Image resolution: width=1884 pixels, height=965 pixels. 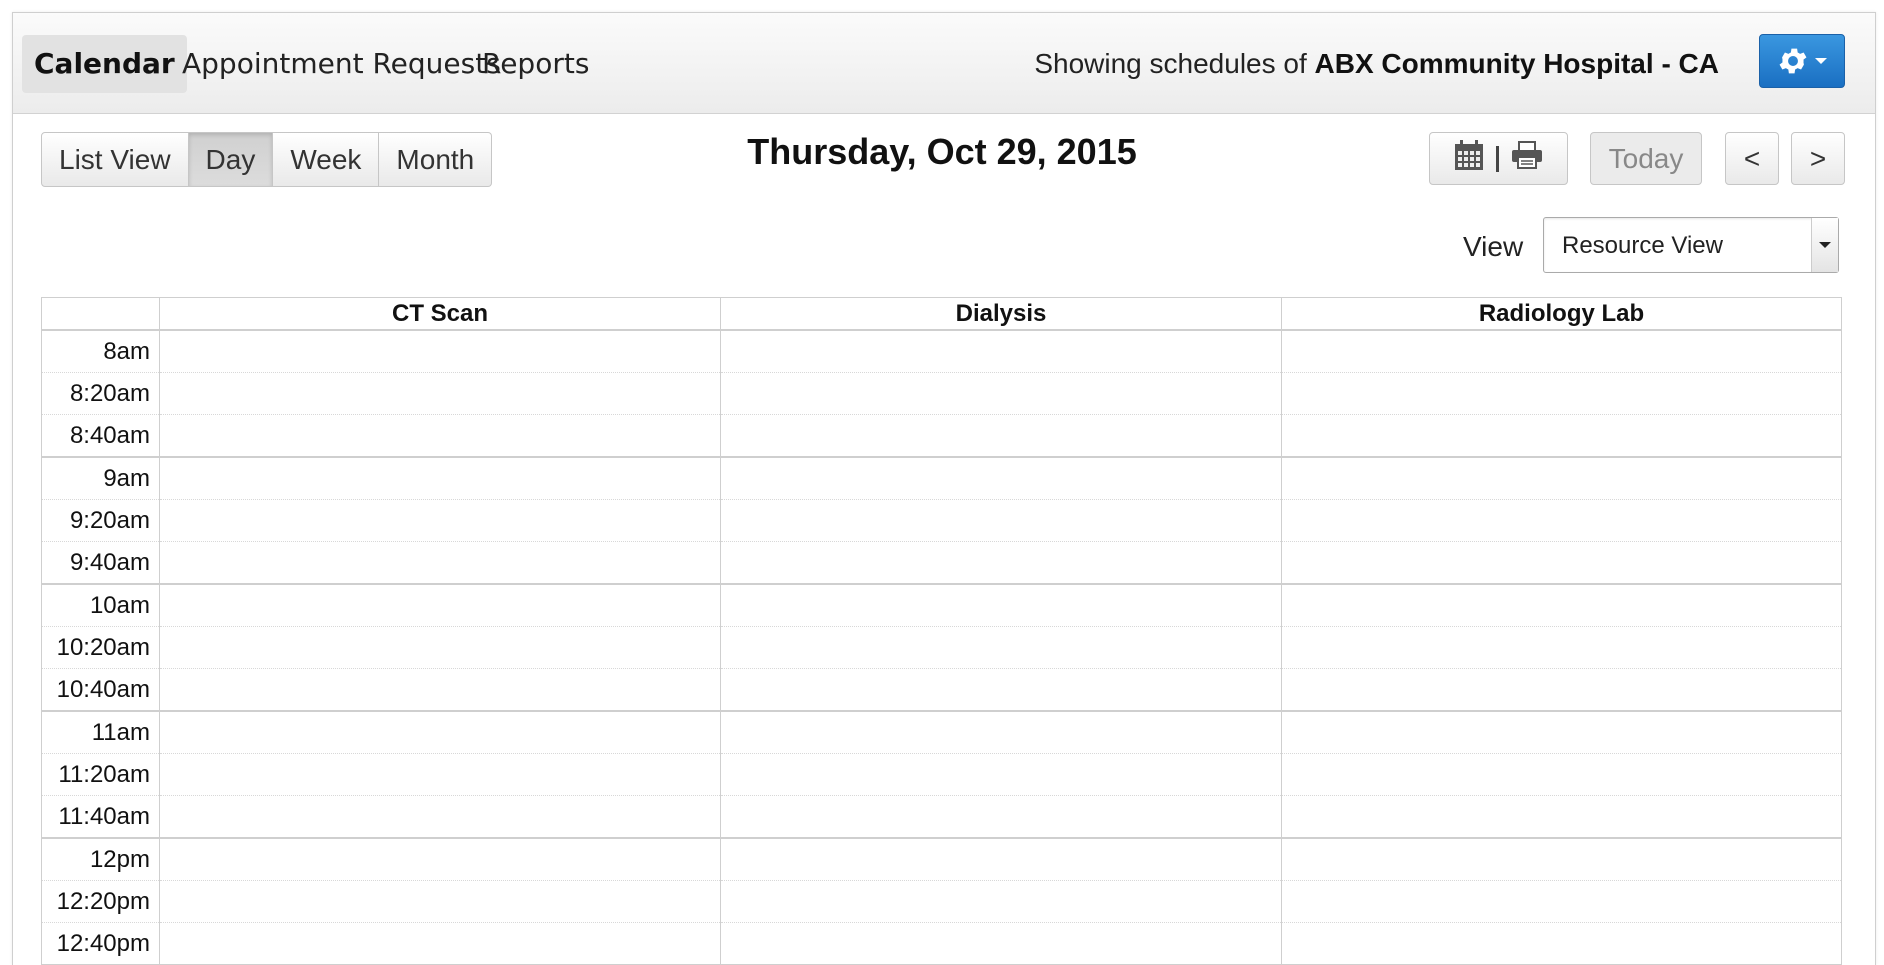 What do you see at coordinates (101, 902) in the screenshot?
I see `time-label: 12:20pm` at bounding box center [101, 902].